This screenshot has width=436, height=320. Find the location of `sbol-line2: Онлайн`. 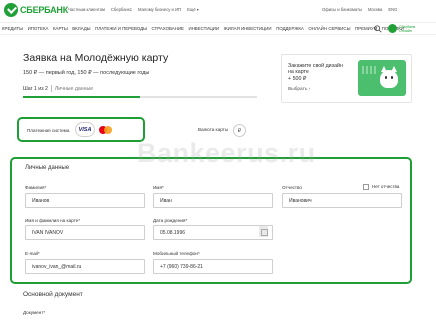

sbol-line2: Онлайн is located at coordinates (405, 30).